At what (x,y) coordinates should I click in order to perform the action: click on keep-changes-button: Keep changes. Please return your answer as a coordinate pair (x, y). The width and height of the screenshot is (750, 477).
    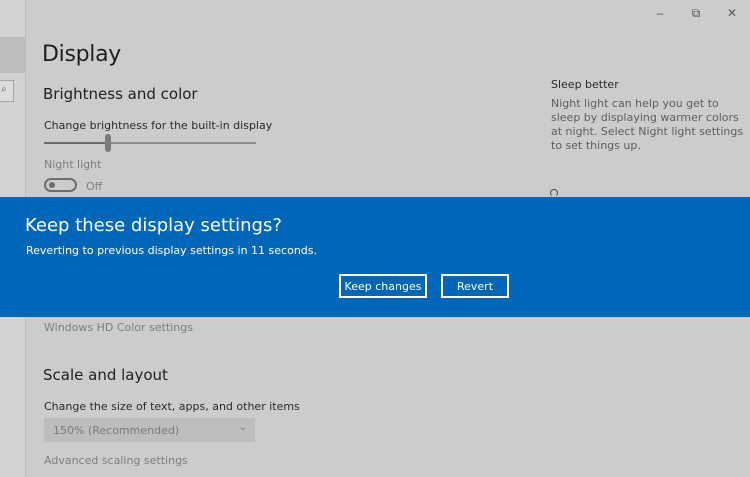
    Looking at the image, I should click on (383, 286).